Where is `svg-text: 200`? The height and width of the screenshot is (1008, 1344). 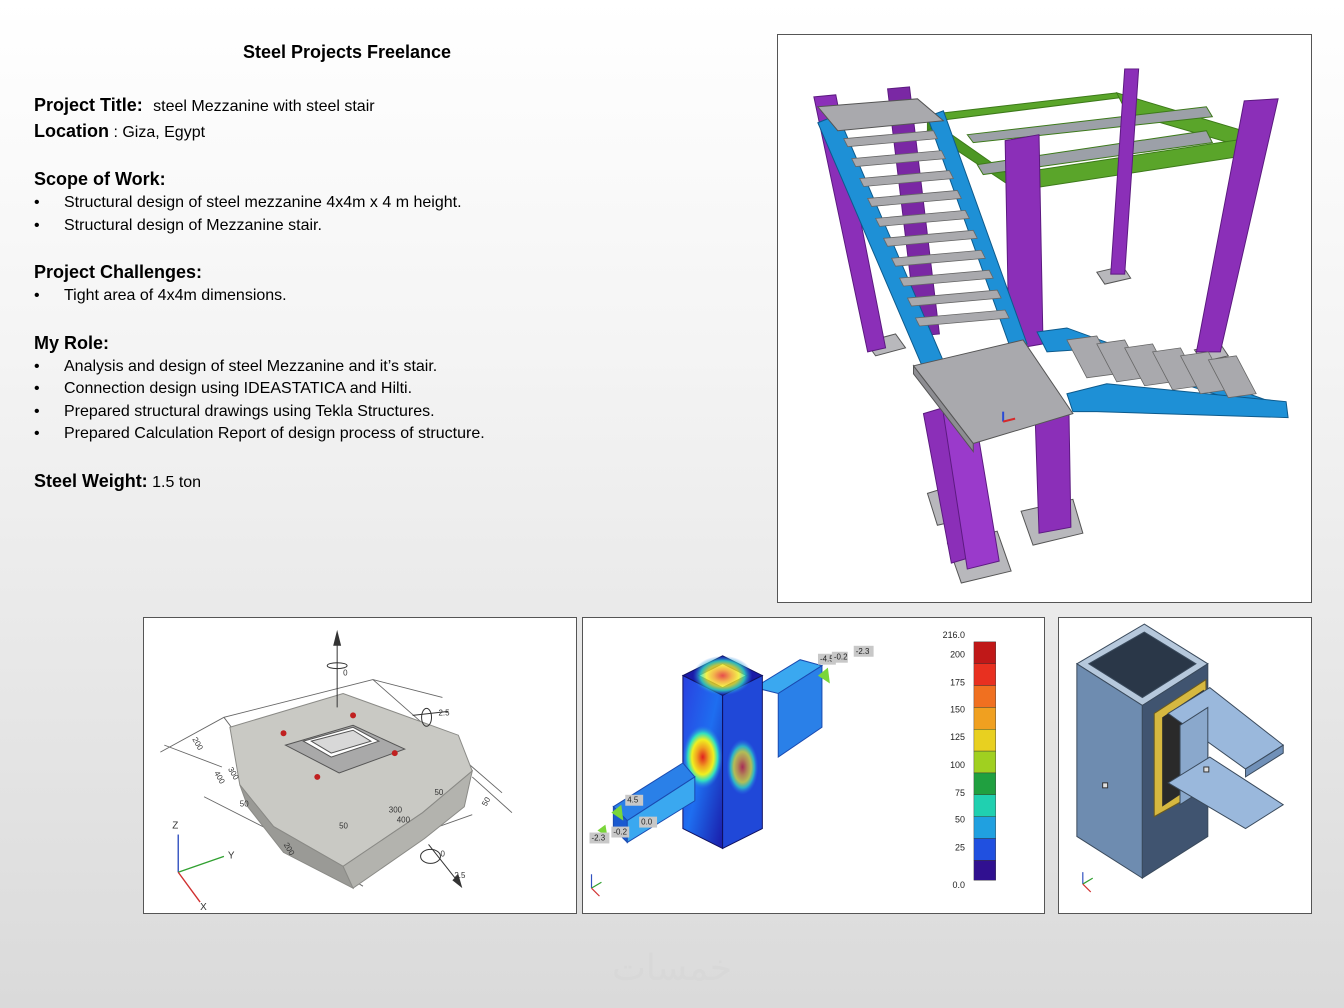 svg-text: 200 is located at coordinates (197, 744).